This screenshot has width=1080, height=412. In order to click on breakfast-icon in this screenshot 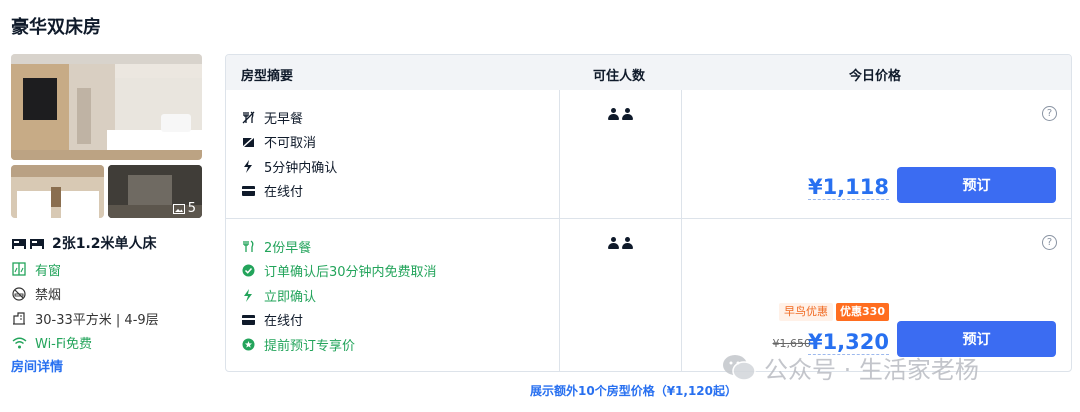, I will do `click(248, 246)`.